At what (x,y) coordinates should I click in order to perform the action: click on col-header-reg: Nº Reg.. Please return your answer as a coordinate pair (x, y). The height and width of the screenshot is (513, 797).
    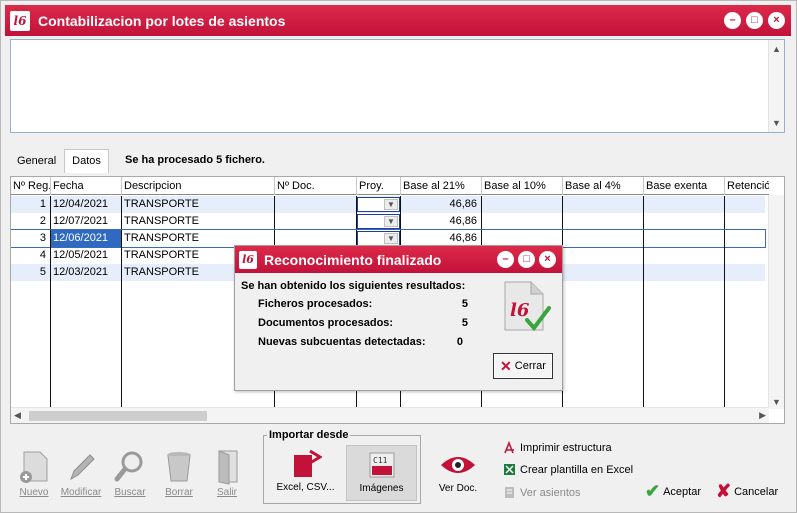
    Looking at the image, I should click on (31, 186).